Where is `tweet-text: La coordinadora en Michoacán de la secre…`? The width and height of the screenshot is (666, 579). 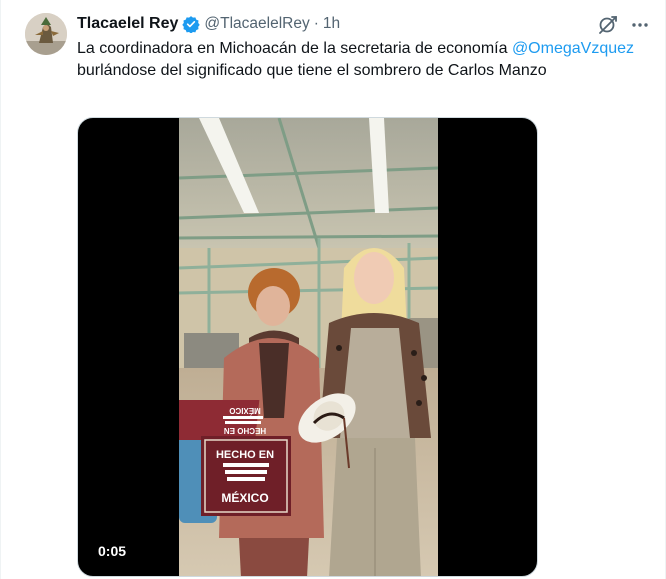 tweet-text: La coordinadora en Michoacán de la secre… is located at coordinates (366, 60).